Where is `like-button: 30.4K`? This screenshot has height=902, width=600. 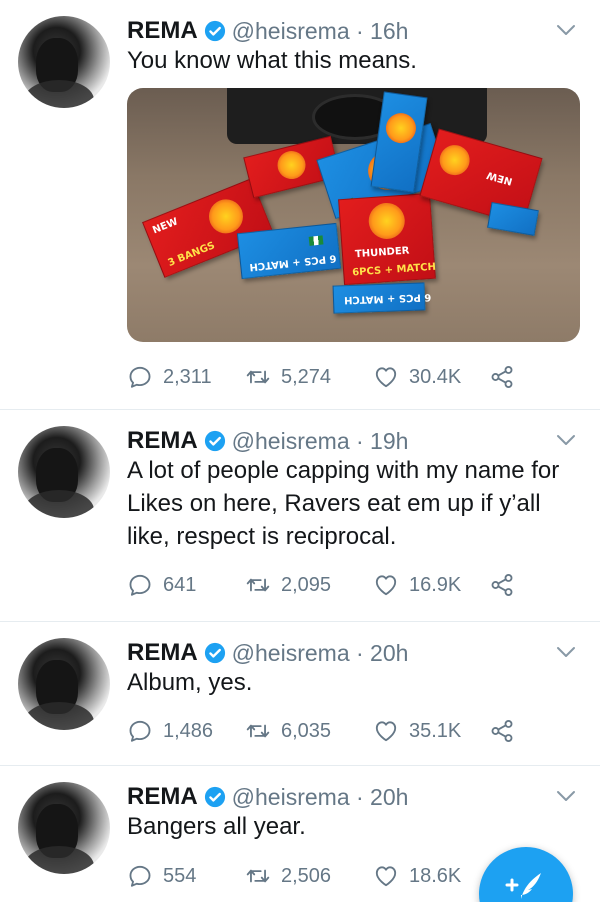 like-button: 30.4K is located at coordinates (431, 377).